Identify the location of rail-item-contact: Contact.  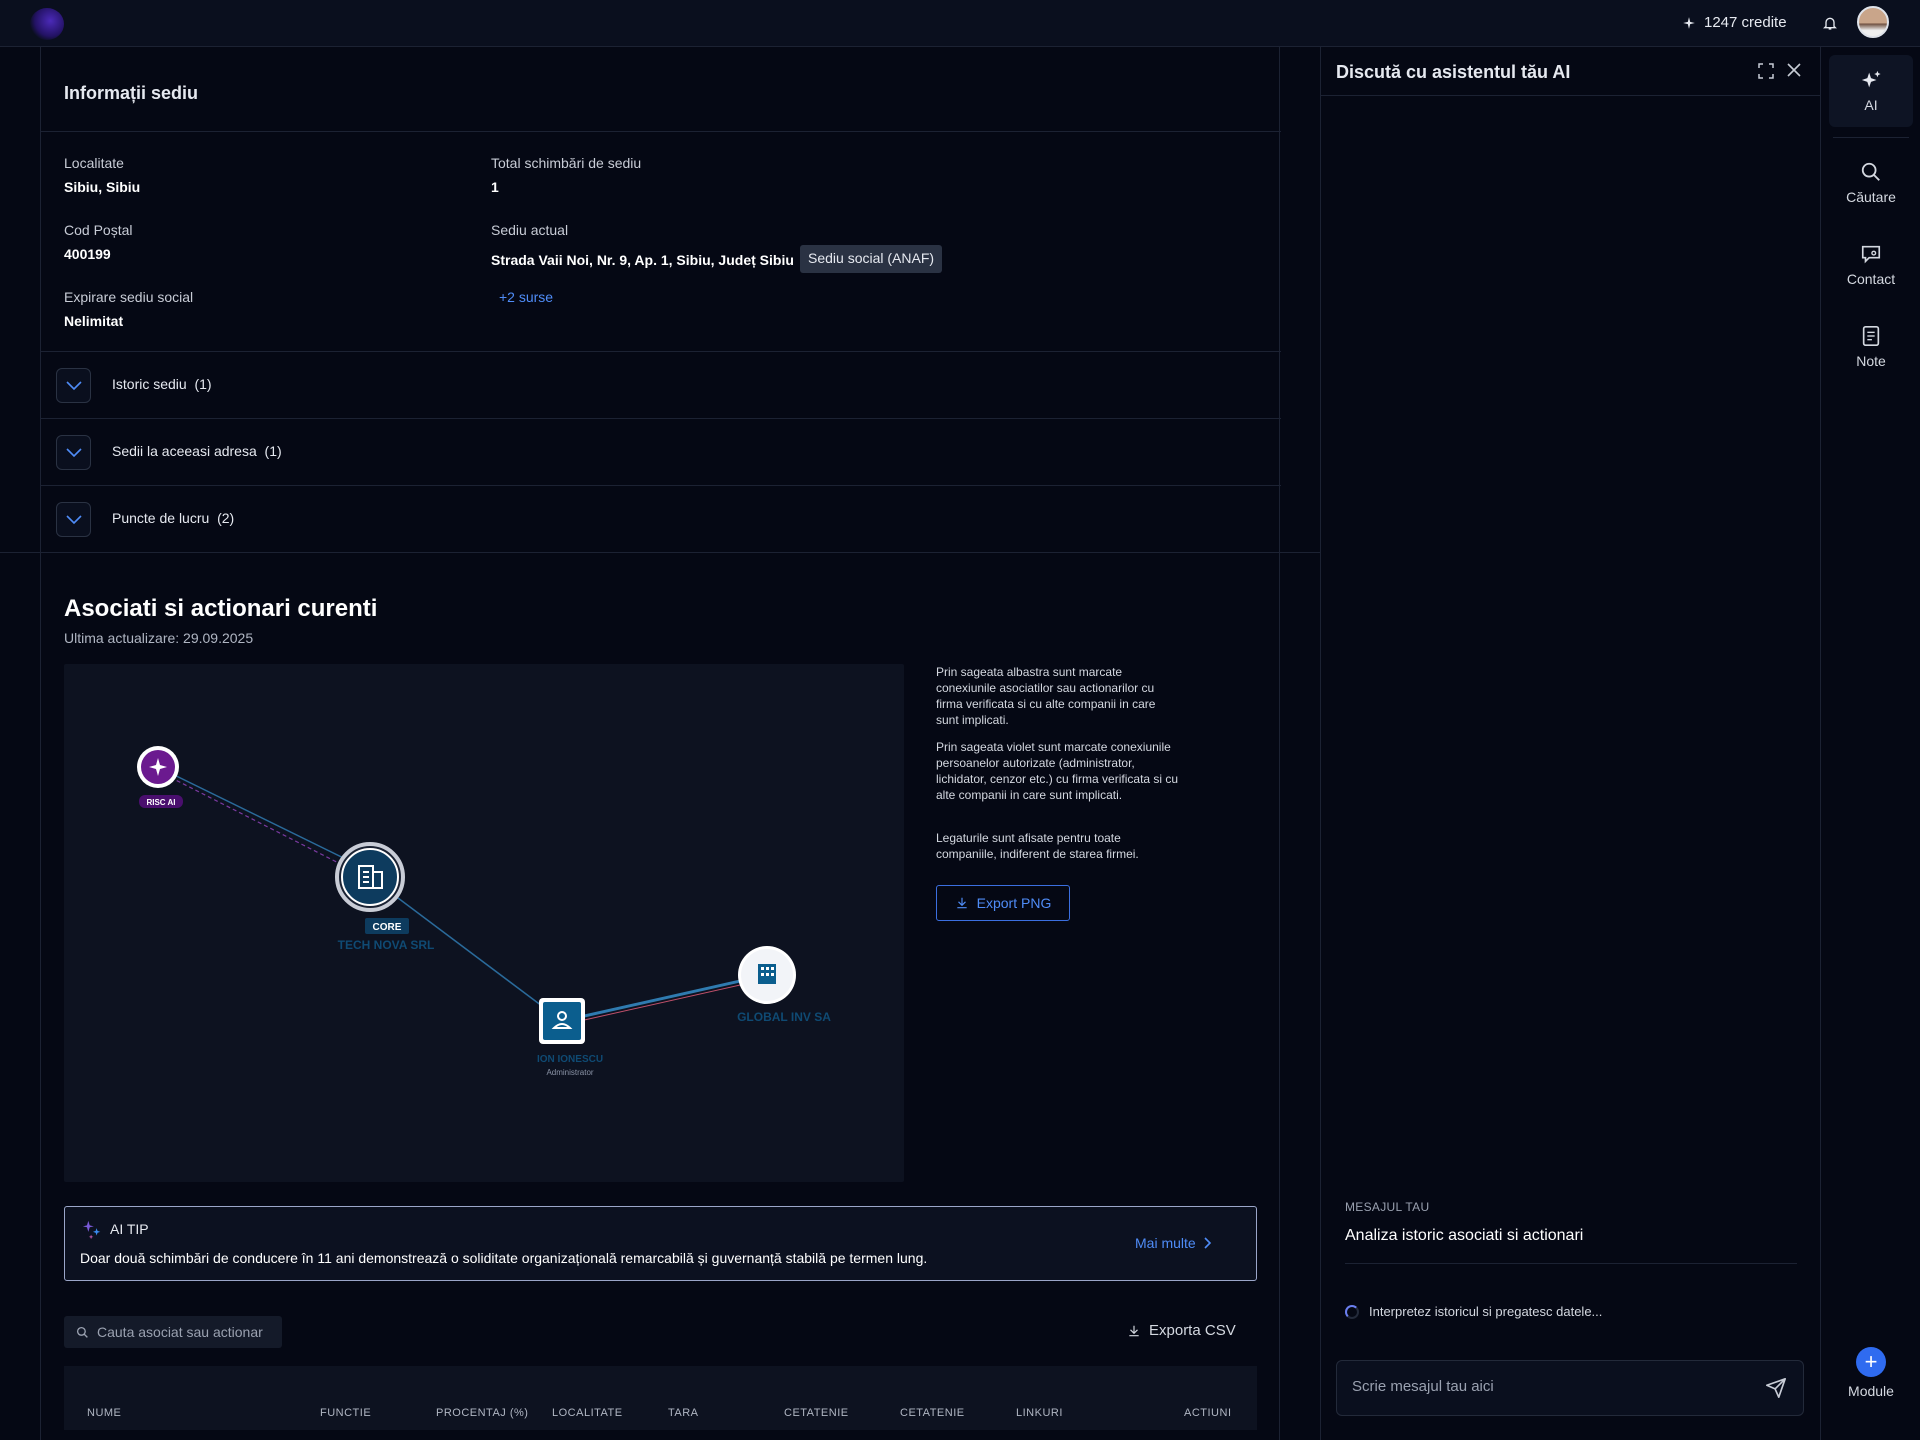
(1871, 265).